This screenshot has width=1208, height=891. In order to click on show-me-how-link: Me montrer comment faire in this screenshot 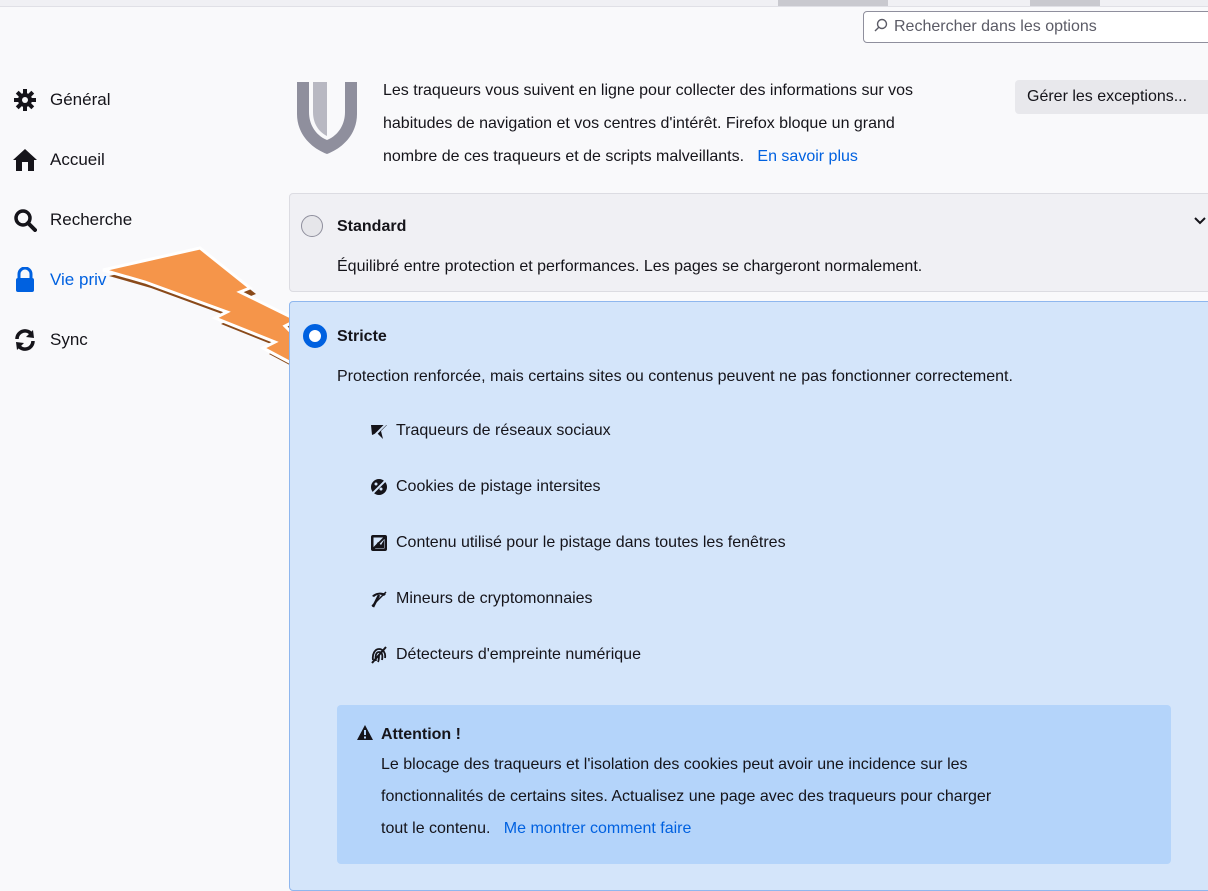, I will do `click(598, 828)`.